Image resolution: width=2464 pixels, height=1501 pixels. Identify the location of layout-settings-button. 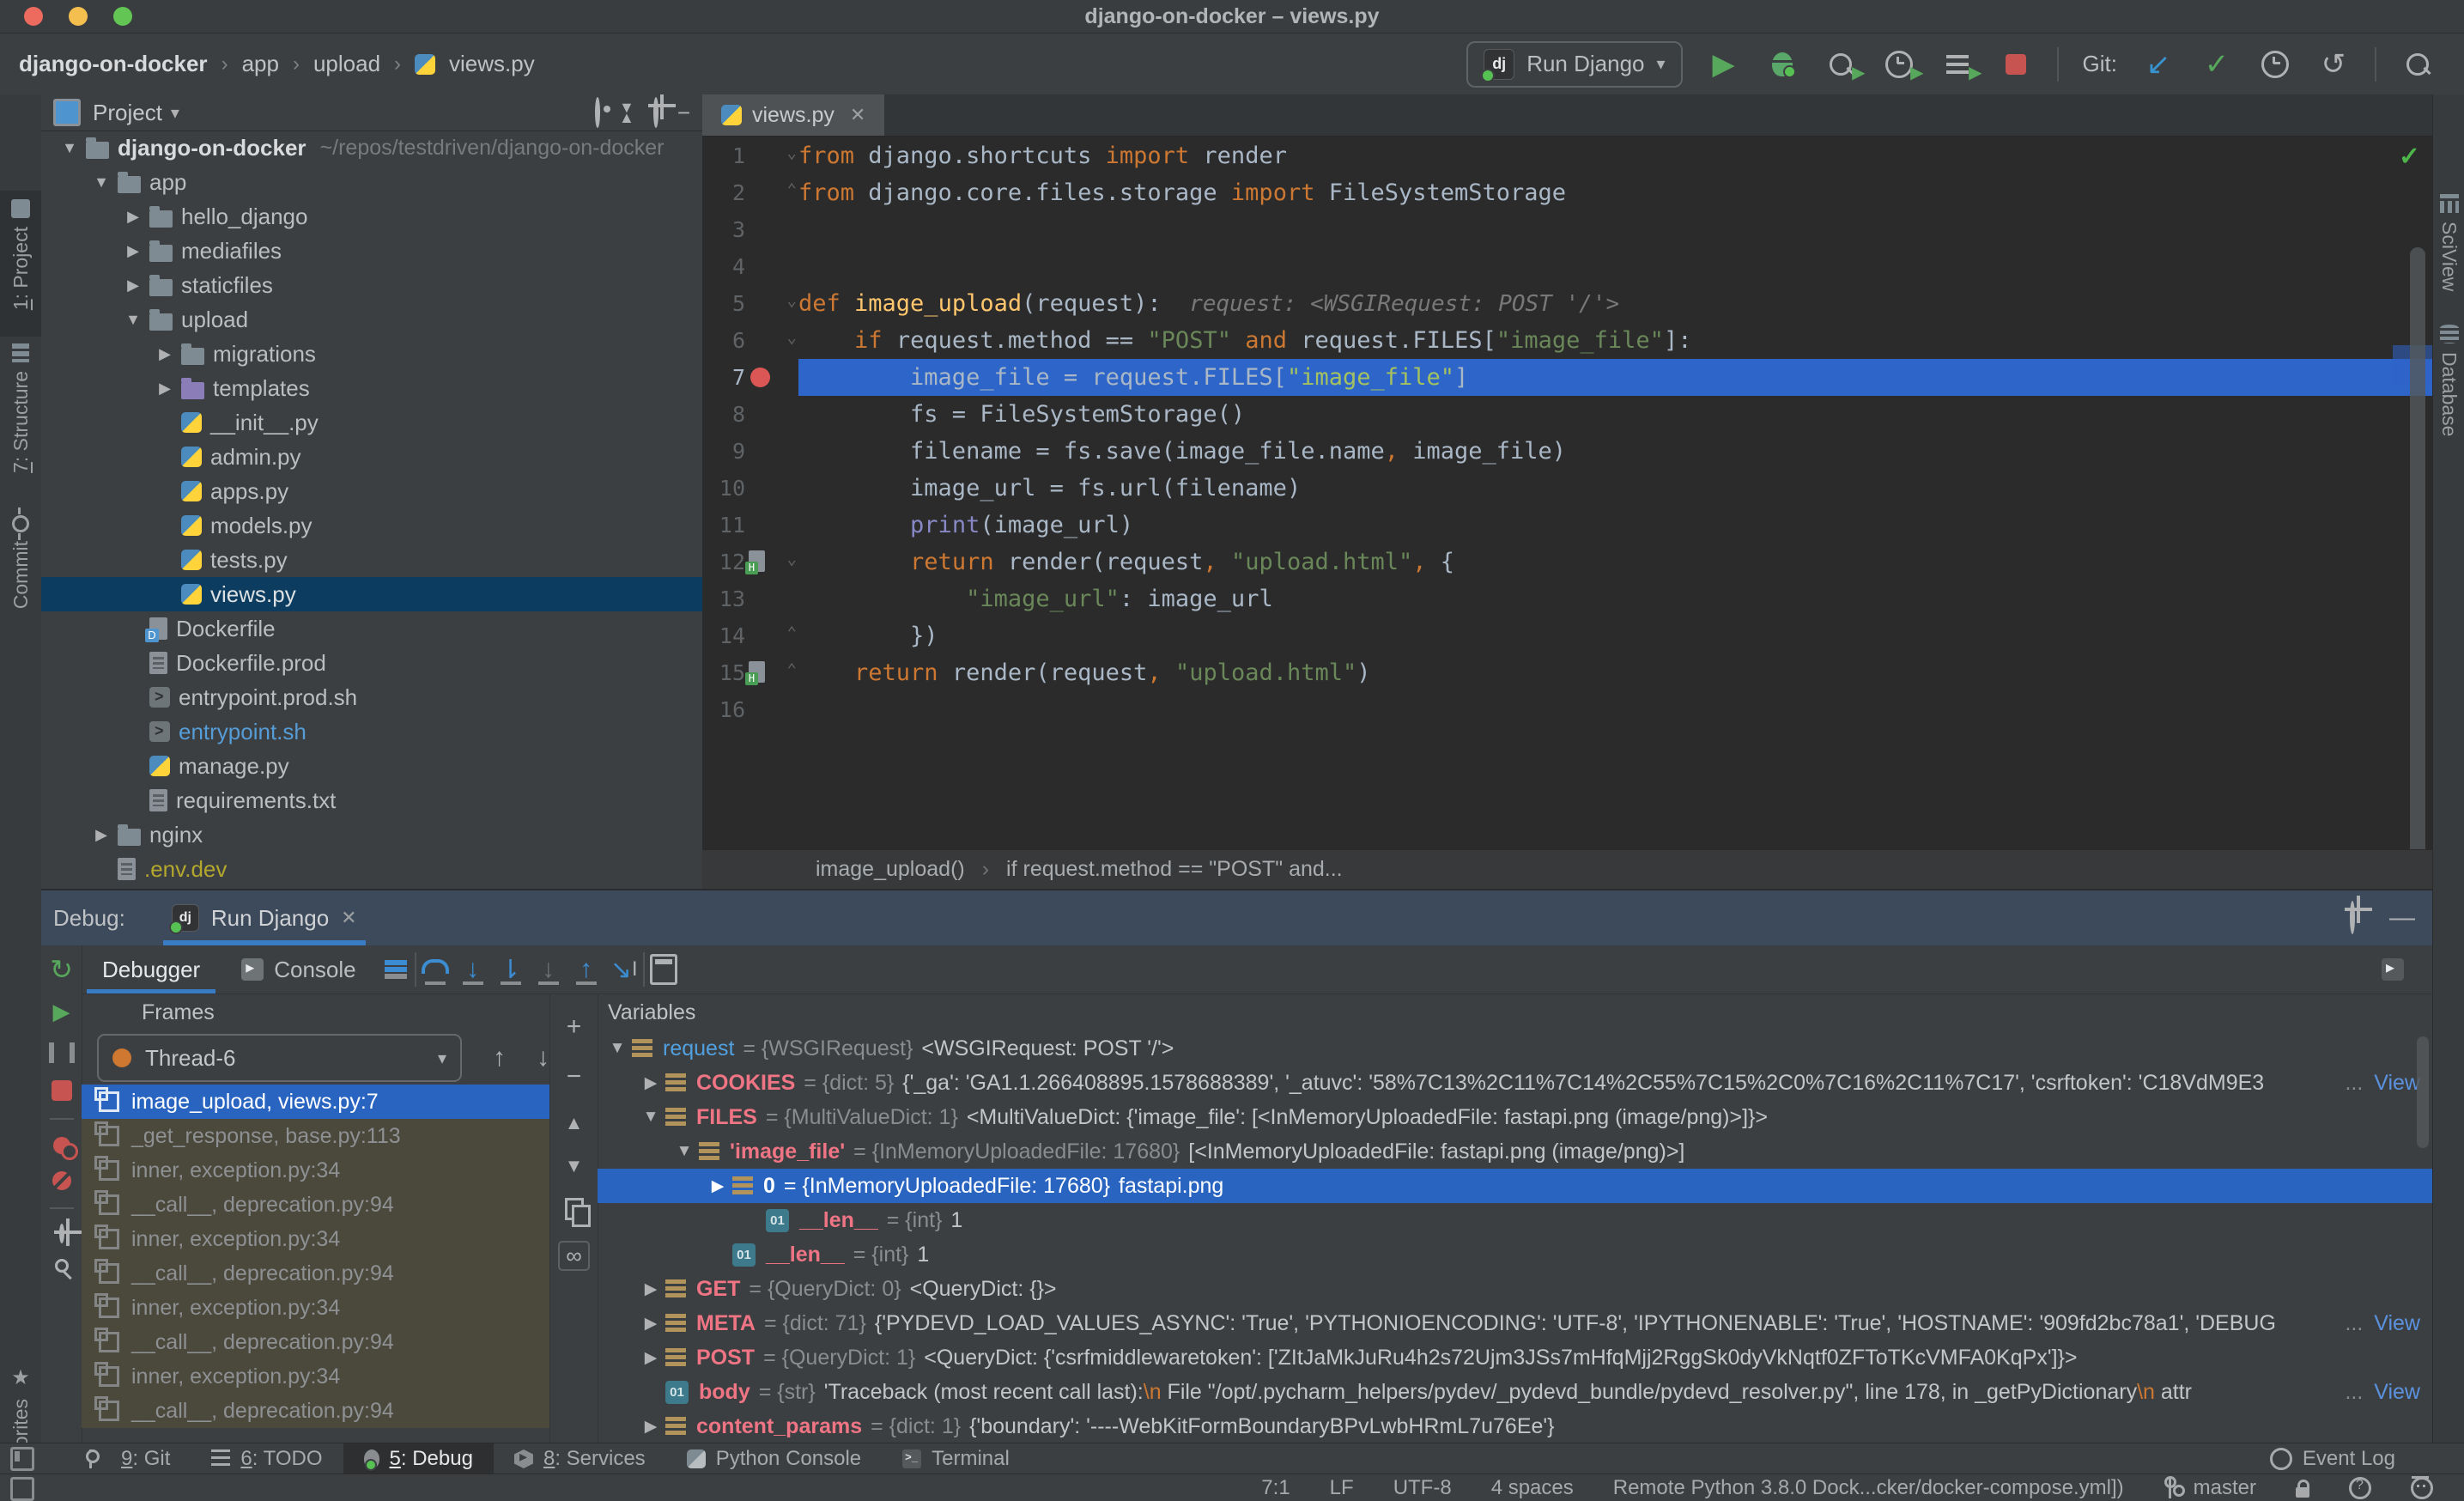
(2393, 969).